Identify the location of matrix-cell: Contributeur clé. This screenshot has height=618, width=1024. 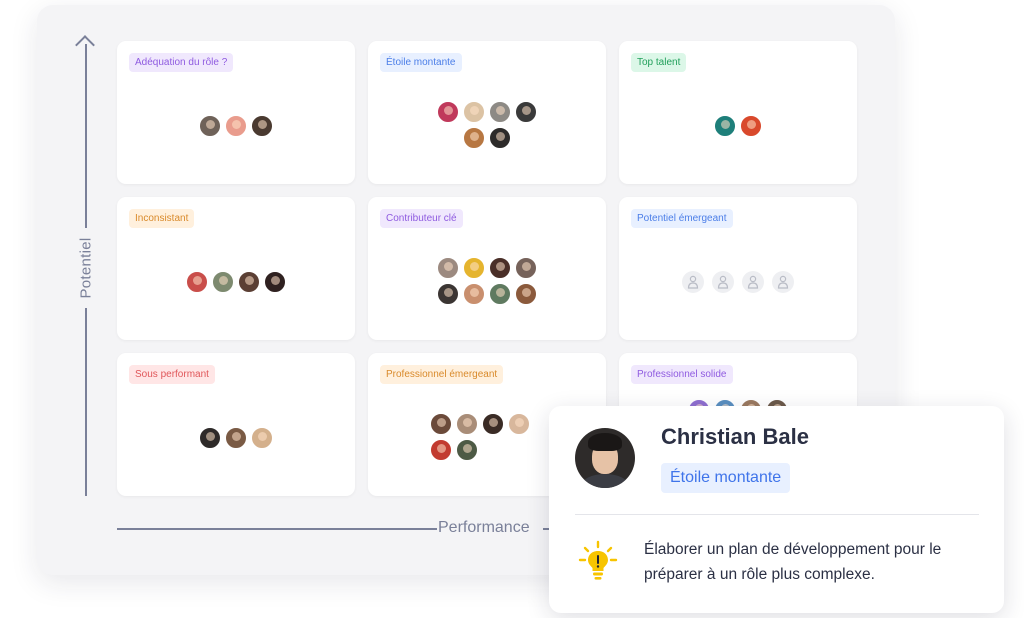
(487, 268).